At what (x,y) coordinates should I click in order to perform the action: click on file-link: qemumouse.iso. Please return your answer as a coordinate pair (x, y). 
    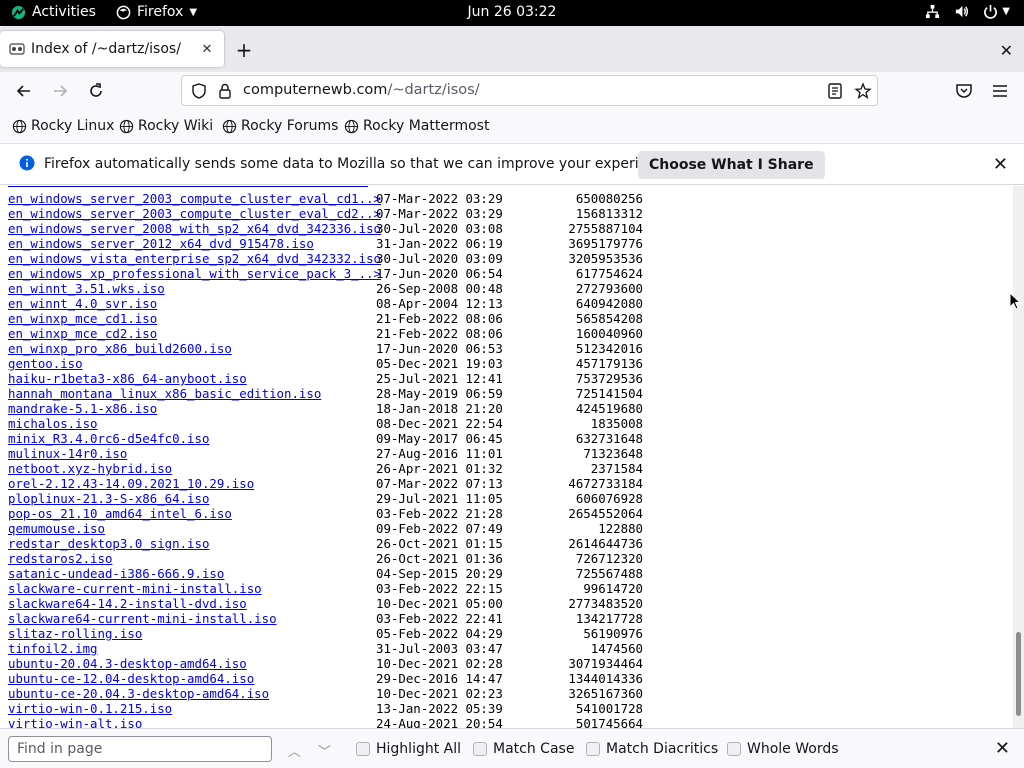
    Looking at the image, I should click on (56, 528).